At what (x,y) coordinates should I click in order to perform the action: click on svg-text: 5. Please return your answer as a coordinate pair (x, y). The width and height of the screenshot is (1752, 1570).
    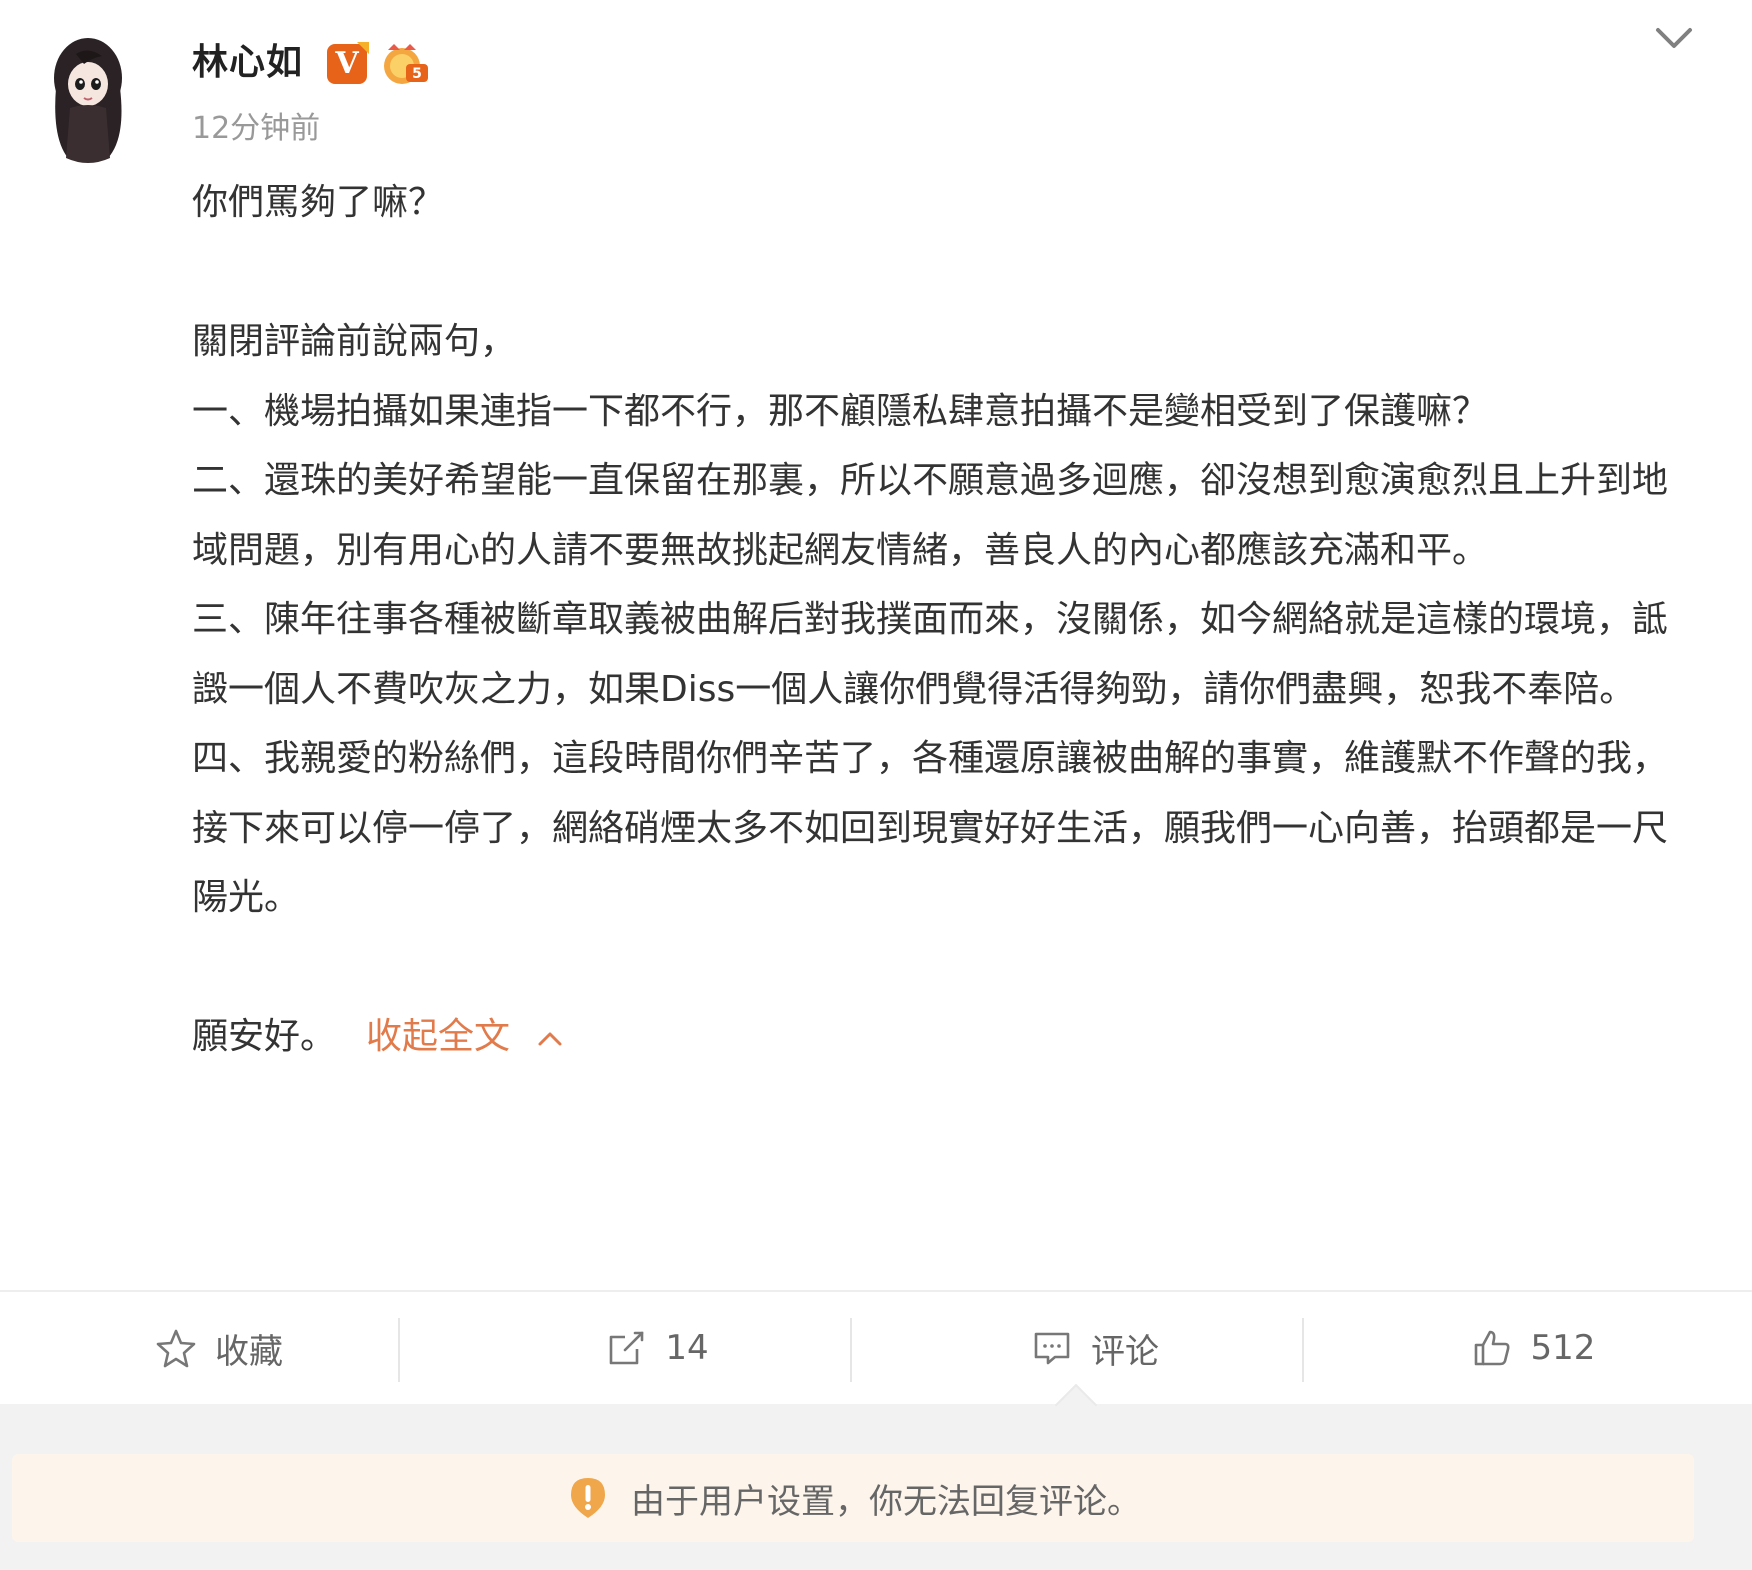
    Looking at the image, I should click on (417, 74).